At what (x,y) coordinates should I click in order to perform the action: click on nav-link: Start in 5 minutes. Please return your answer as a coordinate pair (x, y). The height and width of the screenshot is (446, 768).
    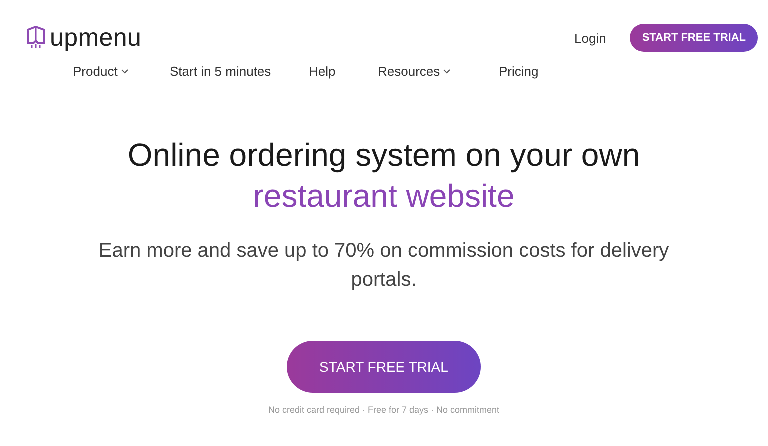
    Looking at the image, I should click on (239, 71).